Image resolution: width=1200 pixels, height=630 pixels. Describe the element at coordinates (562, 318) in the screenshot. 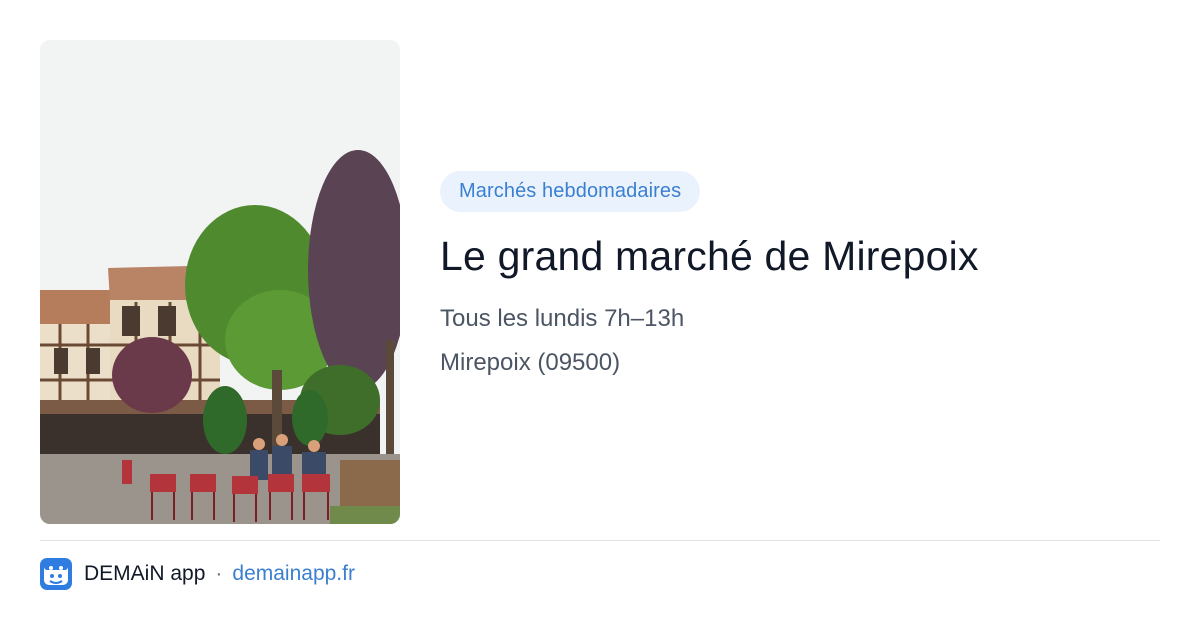

I see `market-schedule: Tous les lundis 7h–13h` at that location.